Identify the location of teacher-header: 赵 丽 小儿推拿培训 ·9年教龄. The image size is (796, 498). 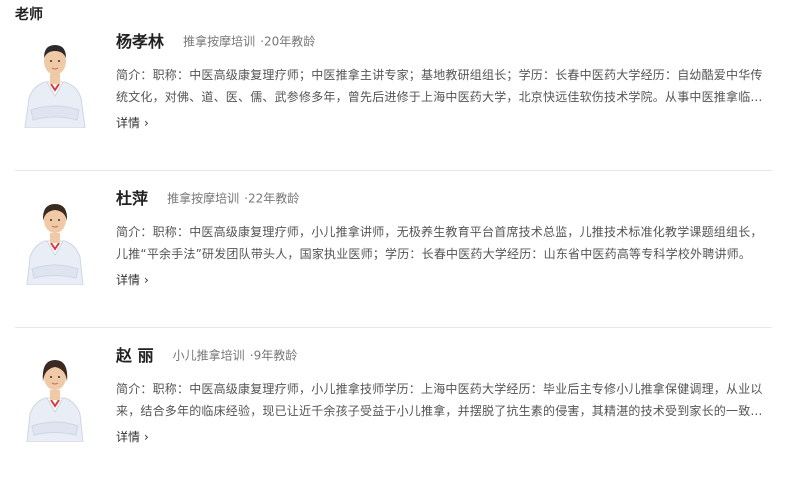
(444, 355).